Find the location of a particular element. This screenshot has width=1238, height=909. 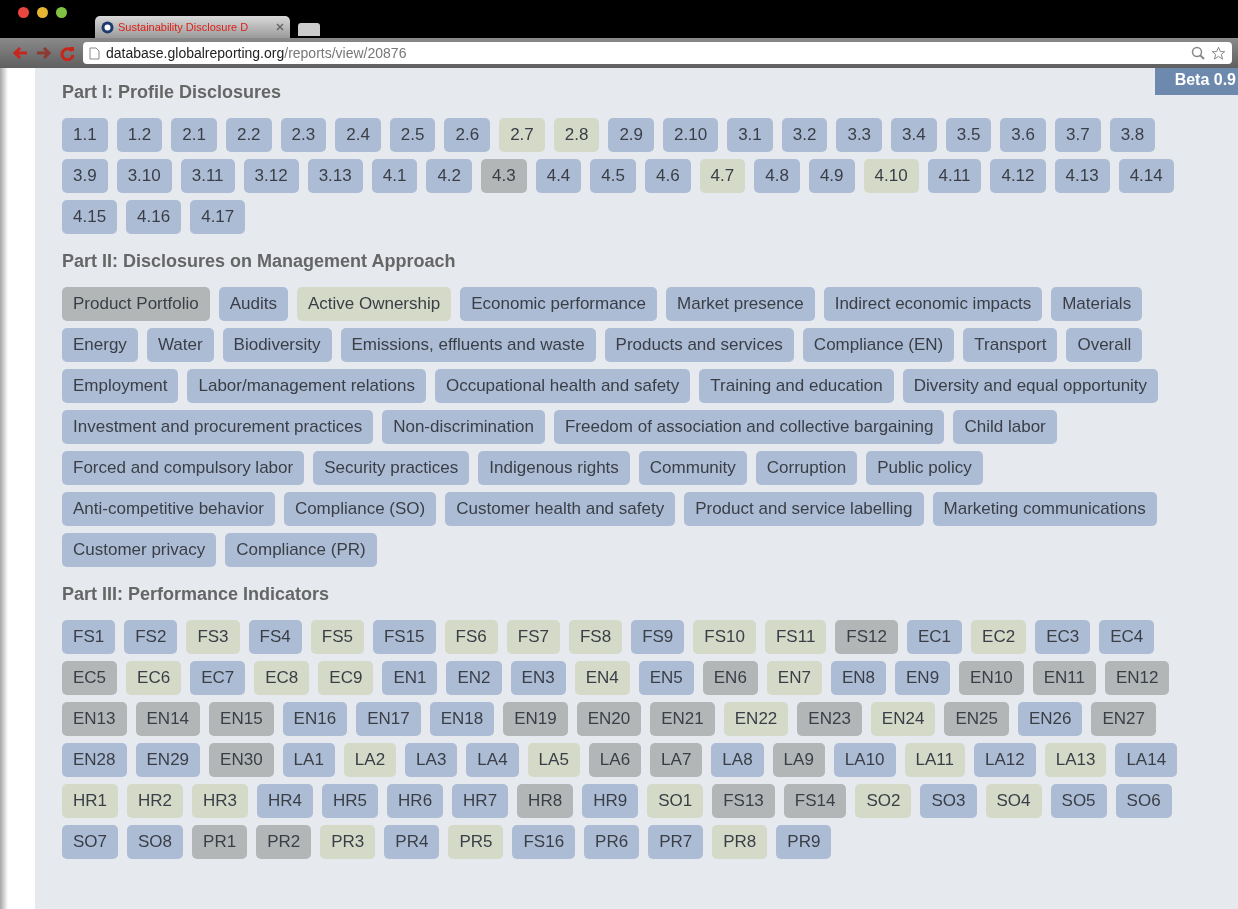

indicator-tag: Products and services is located at coordinates (699, 345).